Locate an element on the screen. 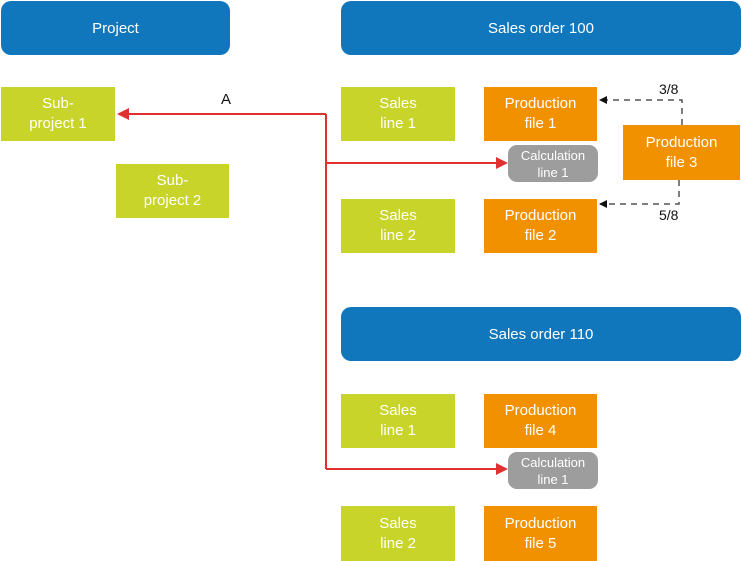 Image resolution: width=741 pixels, height=561 pixels. subproject-1: Sub- project 1 is located at coordinates (58, 114).